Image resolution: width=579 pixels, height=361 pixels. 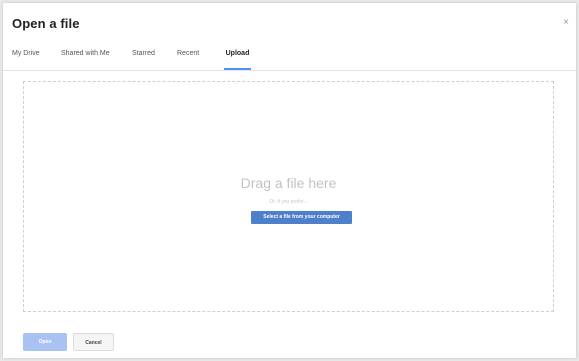 What do you see at coordinates (301, 217) in the screenshot?
I see `select-file-button: Select a file from your computer` at bounding box center [301, 217].